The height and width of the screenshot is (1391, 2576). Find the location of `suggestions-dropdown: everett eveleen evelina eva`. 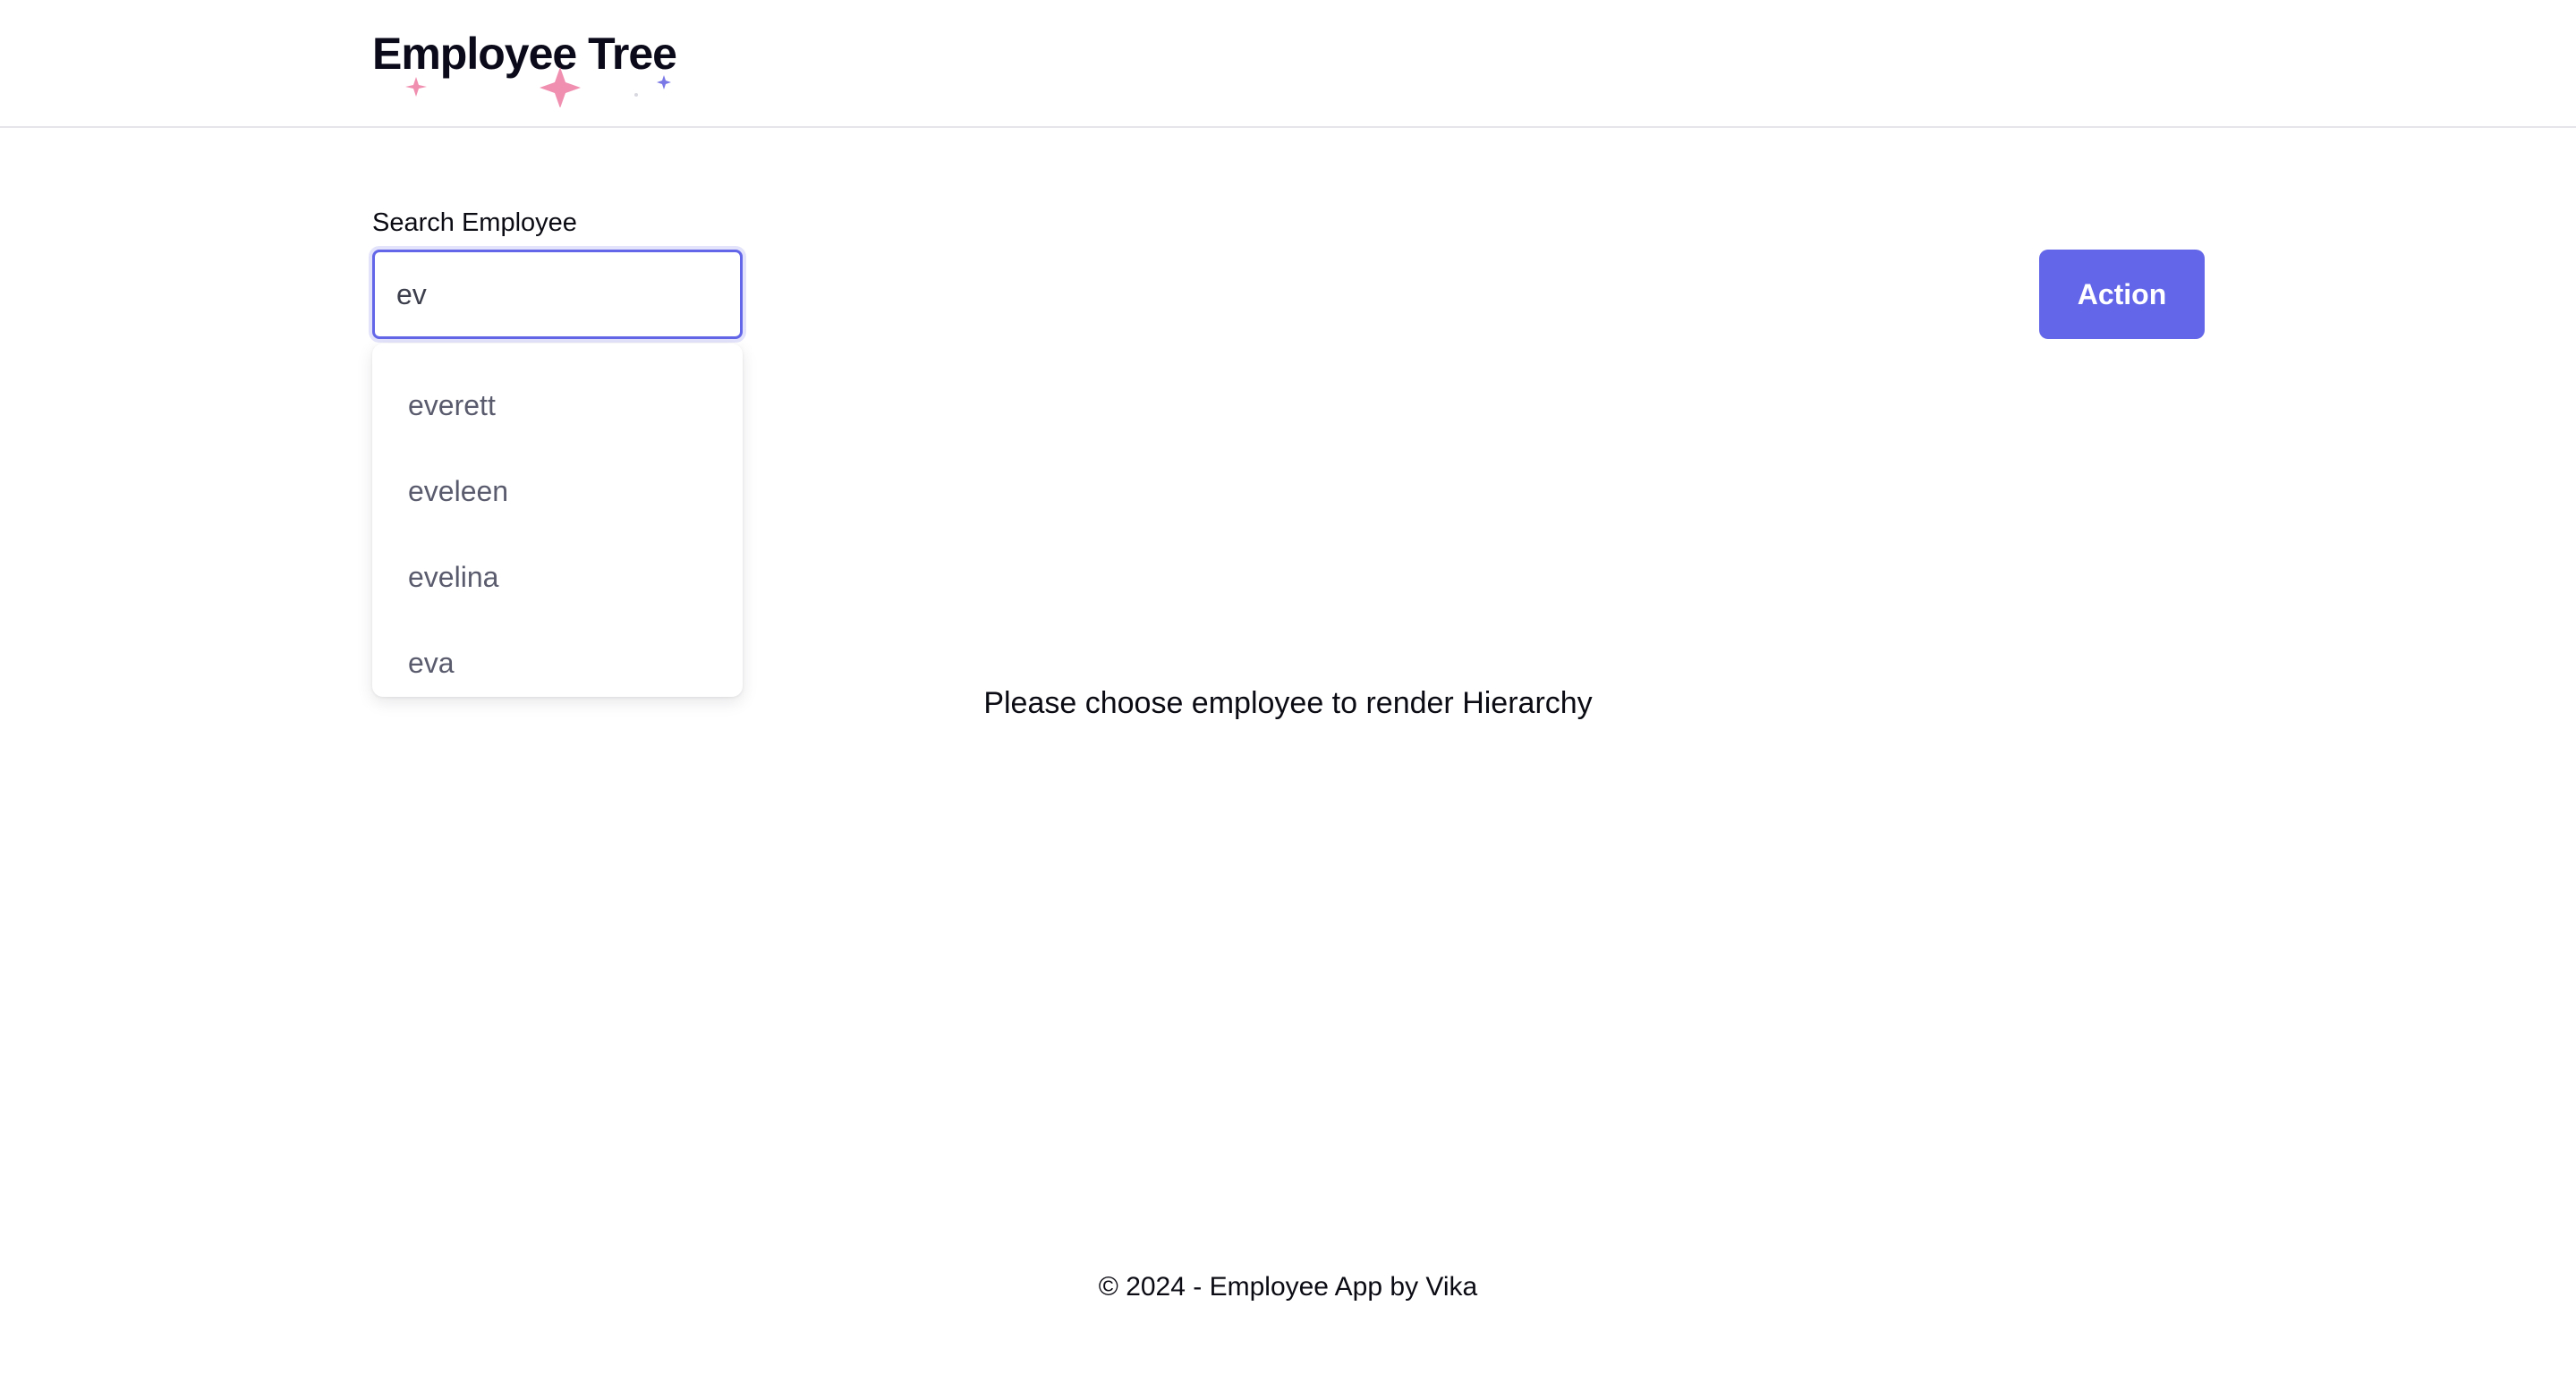

suggestions-dropdown: everett eveleen evelina eva is located at coordinates (557, 520).